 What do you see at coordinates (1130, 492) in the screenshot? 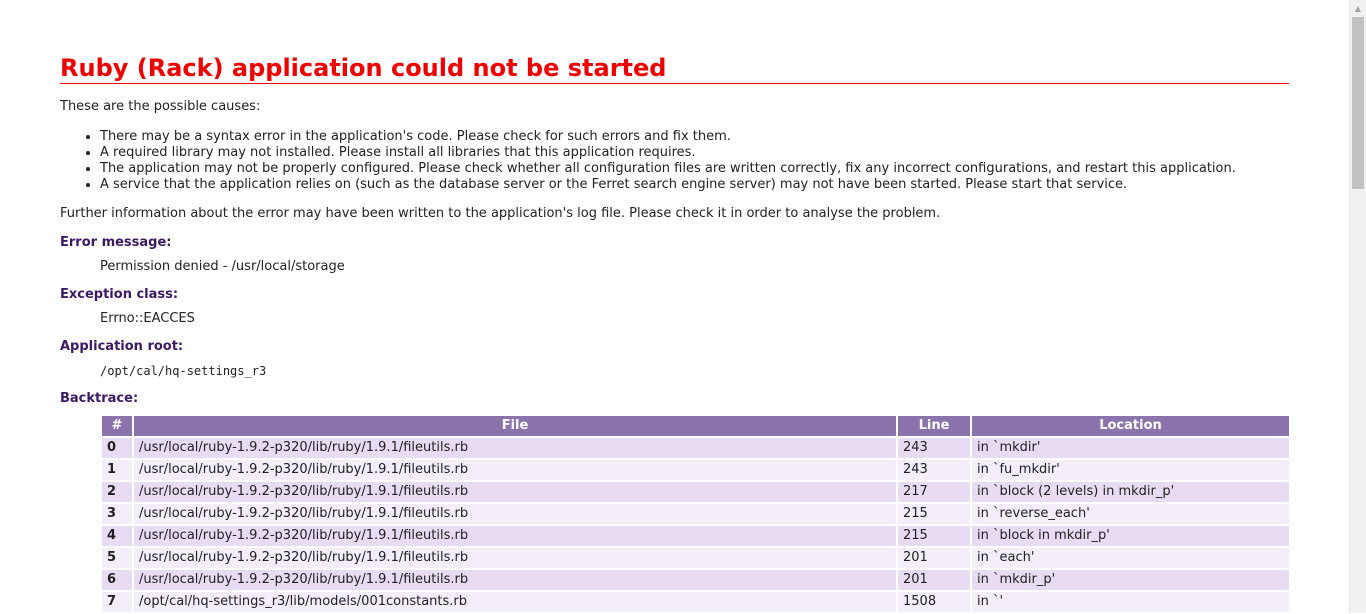
I see `frame-location: in `block (2 levels) in mkdir_p'` at bounding box center [1130, 492].